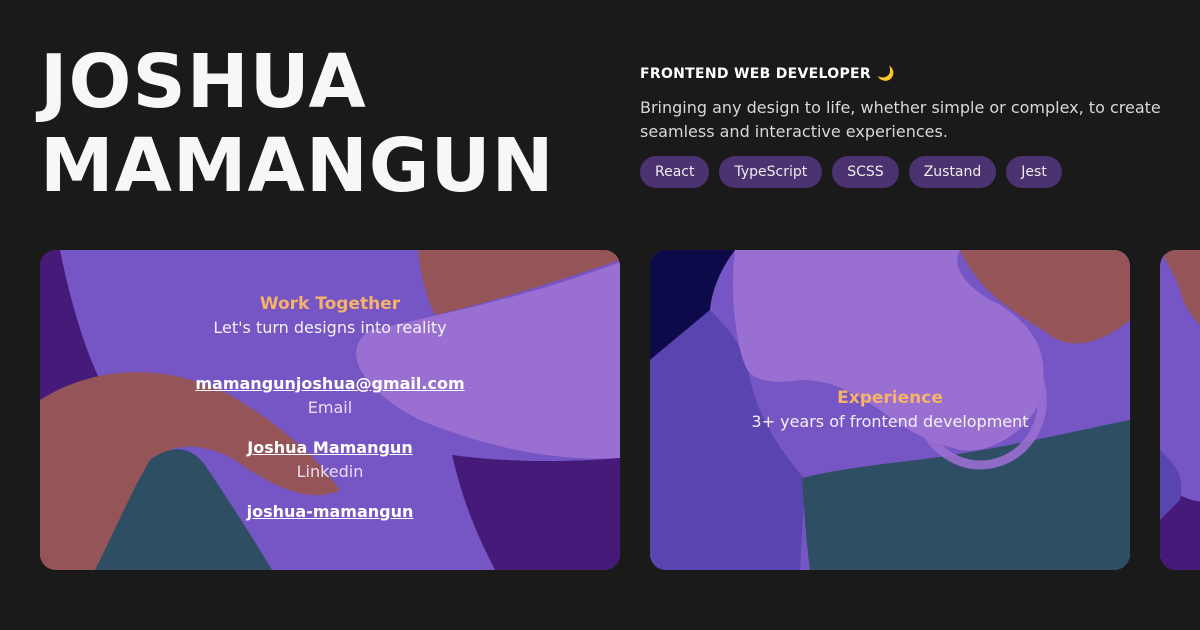 This screenshot has width=1200, height=630. Describe the element at coordinates (952, 172) in the screenshot. I see `tag-zustand: Zustand` at that location.